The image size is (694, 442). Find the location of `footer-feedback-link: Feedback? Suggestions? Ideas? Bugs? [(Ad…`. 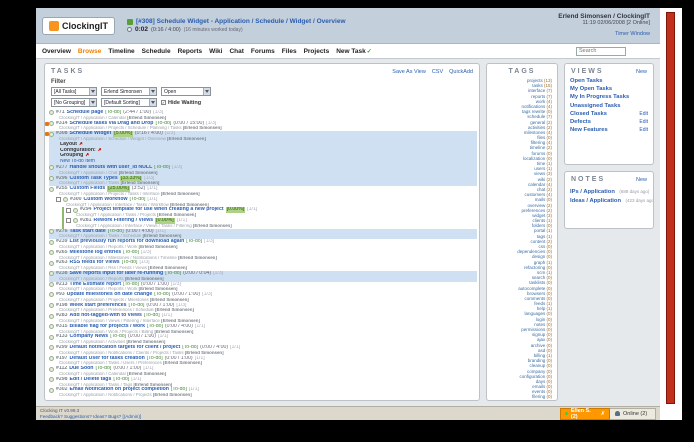

footer-feedback-link: Feedback? Suggestions? Ideas? Bugs? [(Ad… is located at coordinates (90, 417).